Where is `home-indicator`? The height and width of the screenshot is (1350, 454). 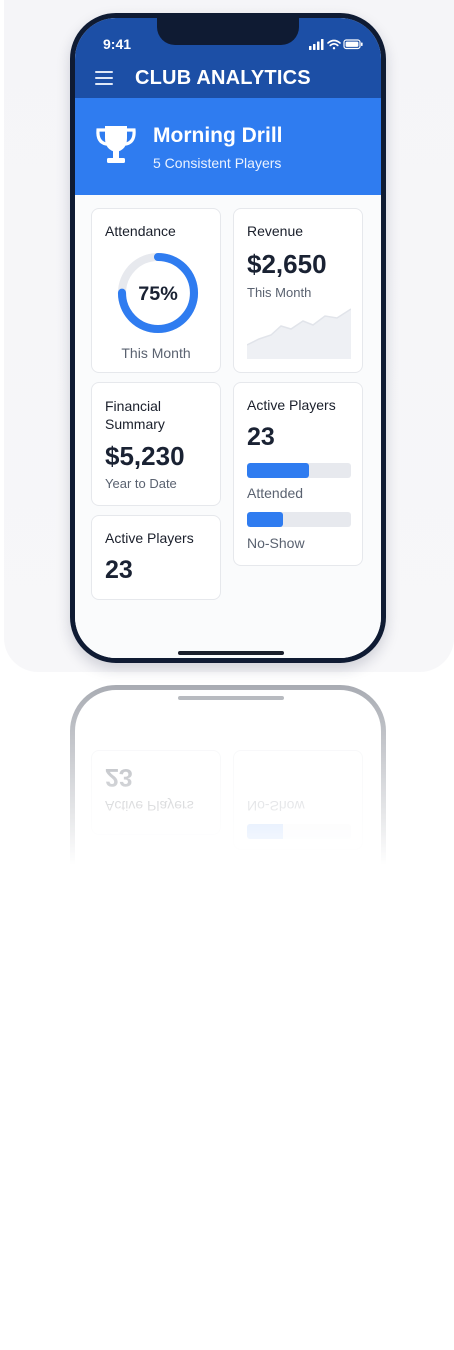
home-indicator is located at coordinates (231, 653).